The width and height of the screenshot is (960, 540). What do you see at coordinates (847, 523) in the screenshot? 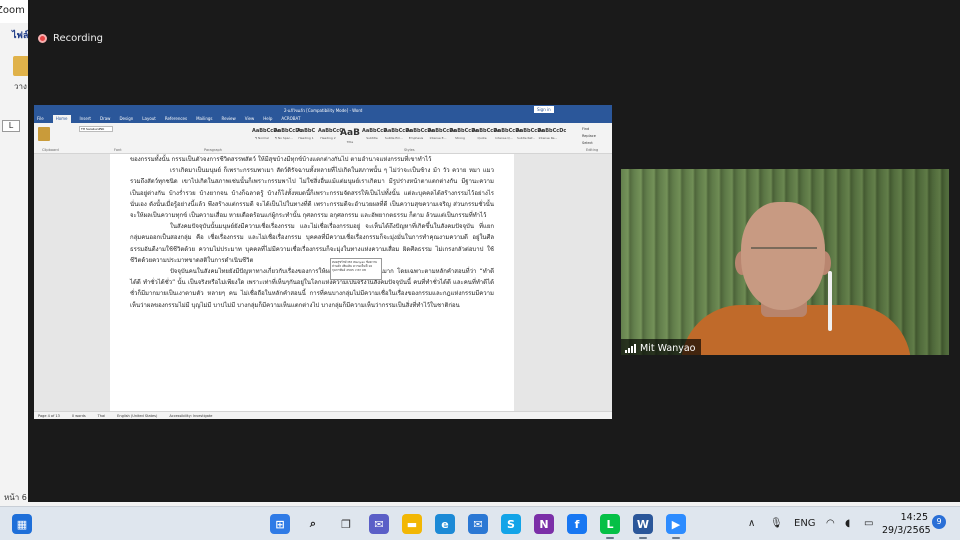
I see `volume-icon: ◖` at bounding box center [847, 523].